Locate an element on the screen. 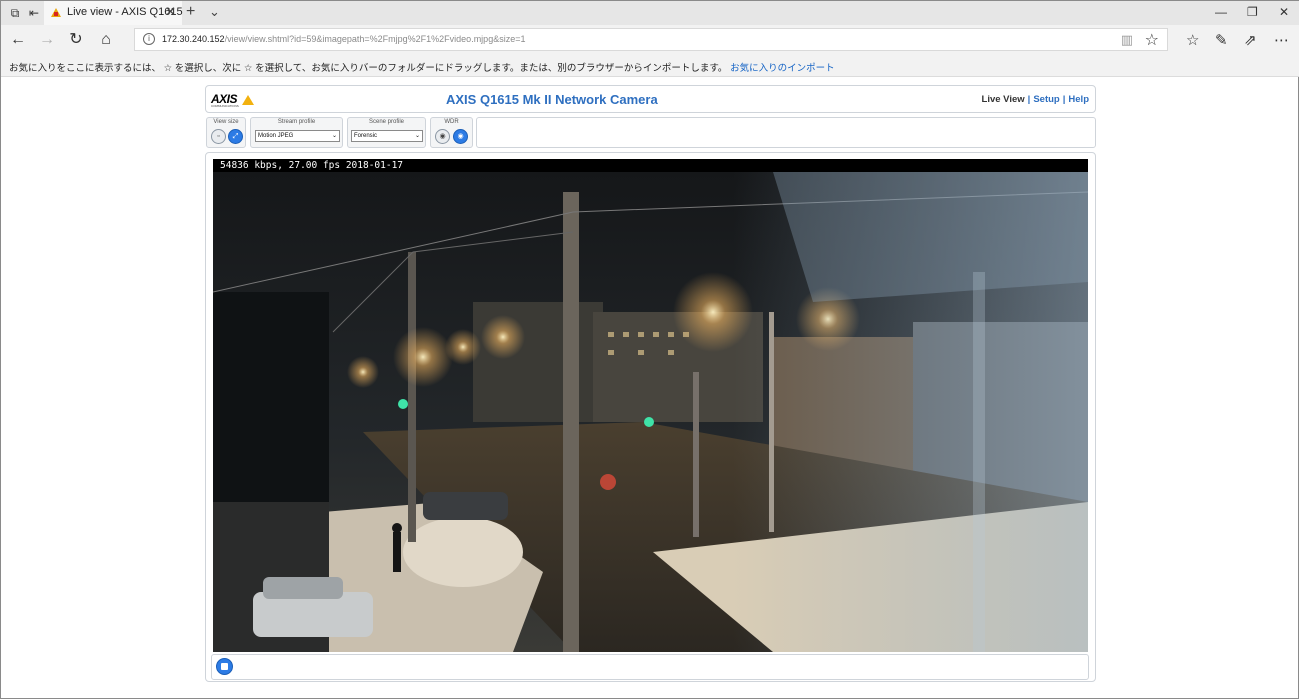  video-overlay-bar: 54836 kbps, 27.00 fps 2018-01-17 is located at coordinates (650, 165).